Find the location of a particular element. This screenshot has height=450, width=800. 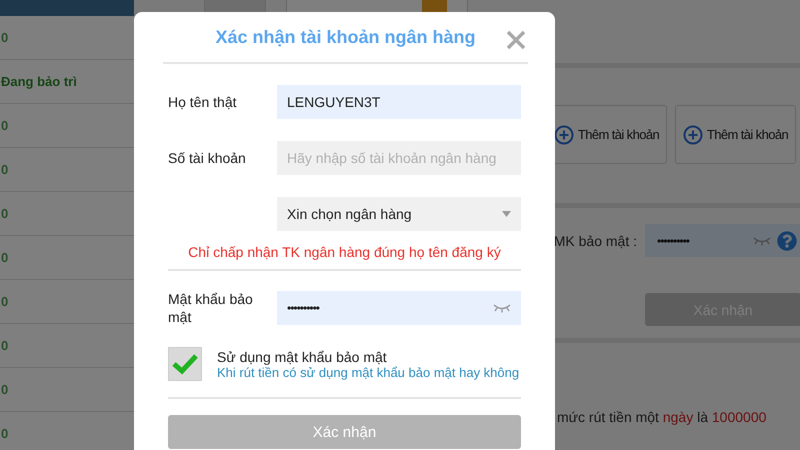

field-label: MK bảo mật : is located at coordinates (595, 240).